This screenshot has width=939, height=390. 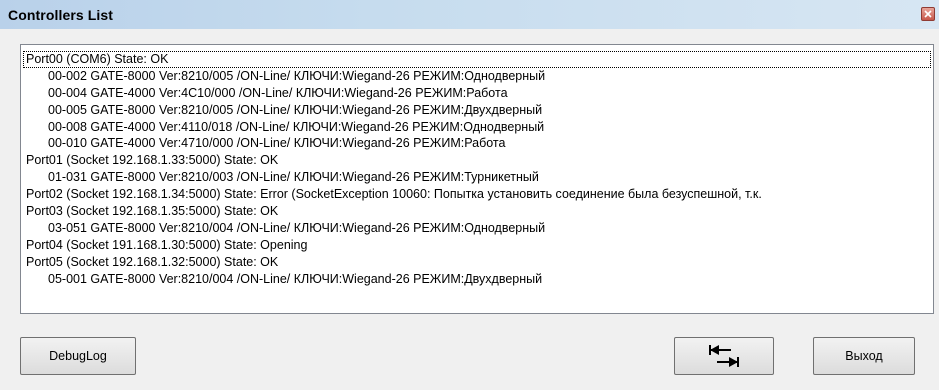 I want to click on switch-button, so click(x=724, y=356).